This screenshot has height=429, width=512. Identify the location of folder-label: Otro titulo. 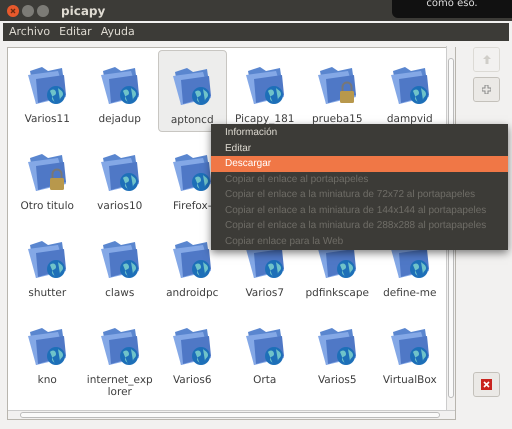
(47, 206).